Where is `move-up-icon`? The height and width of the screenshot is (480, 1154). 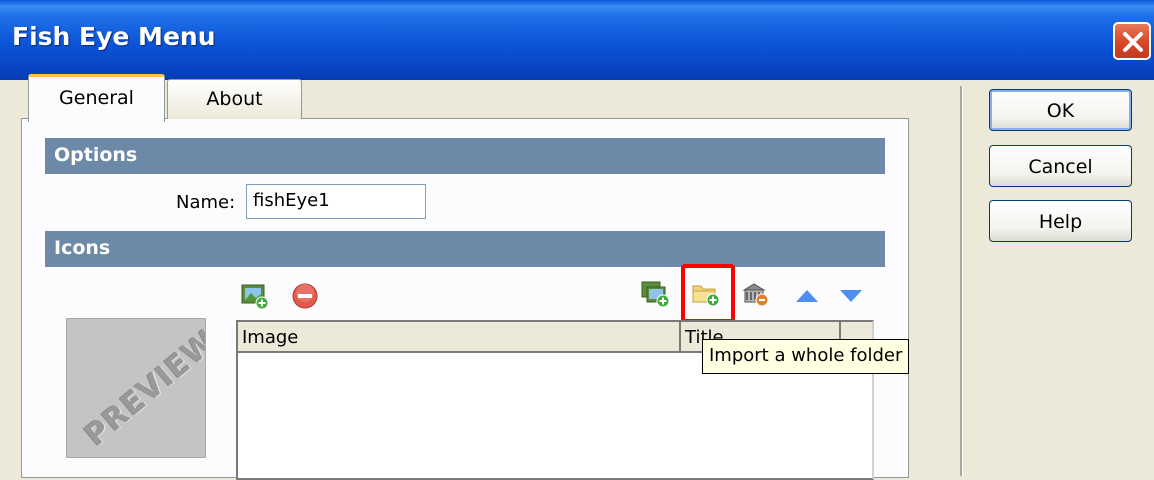
move-up-icon is located at coordinates (807, 296).